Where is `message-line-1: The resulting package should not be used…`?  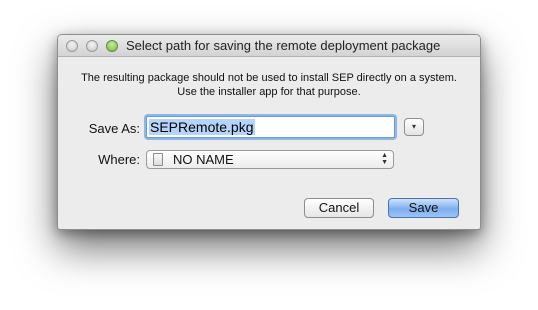 message-line-1: The resulting package should not be used… is located at coordinates (269, 78).